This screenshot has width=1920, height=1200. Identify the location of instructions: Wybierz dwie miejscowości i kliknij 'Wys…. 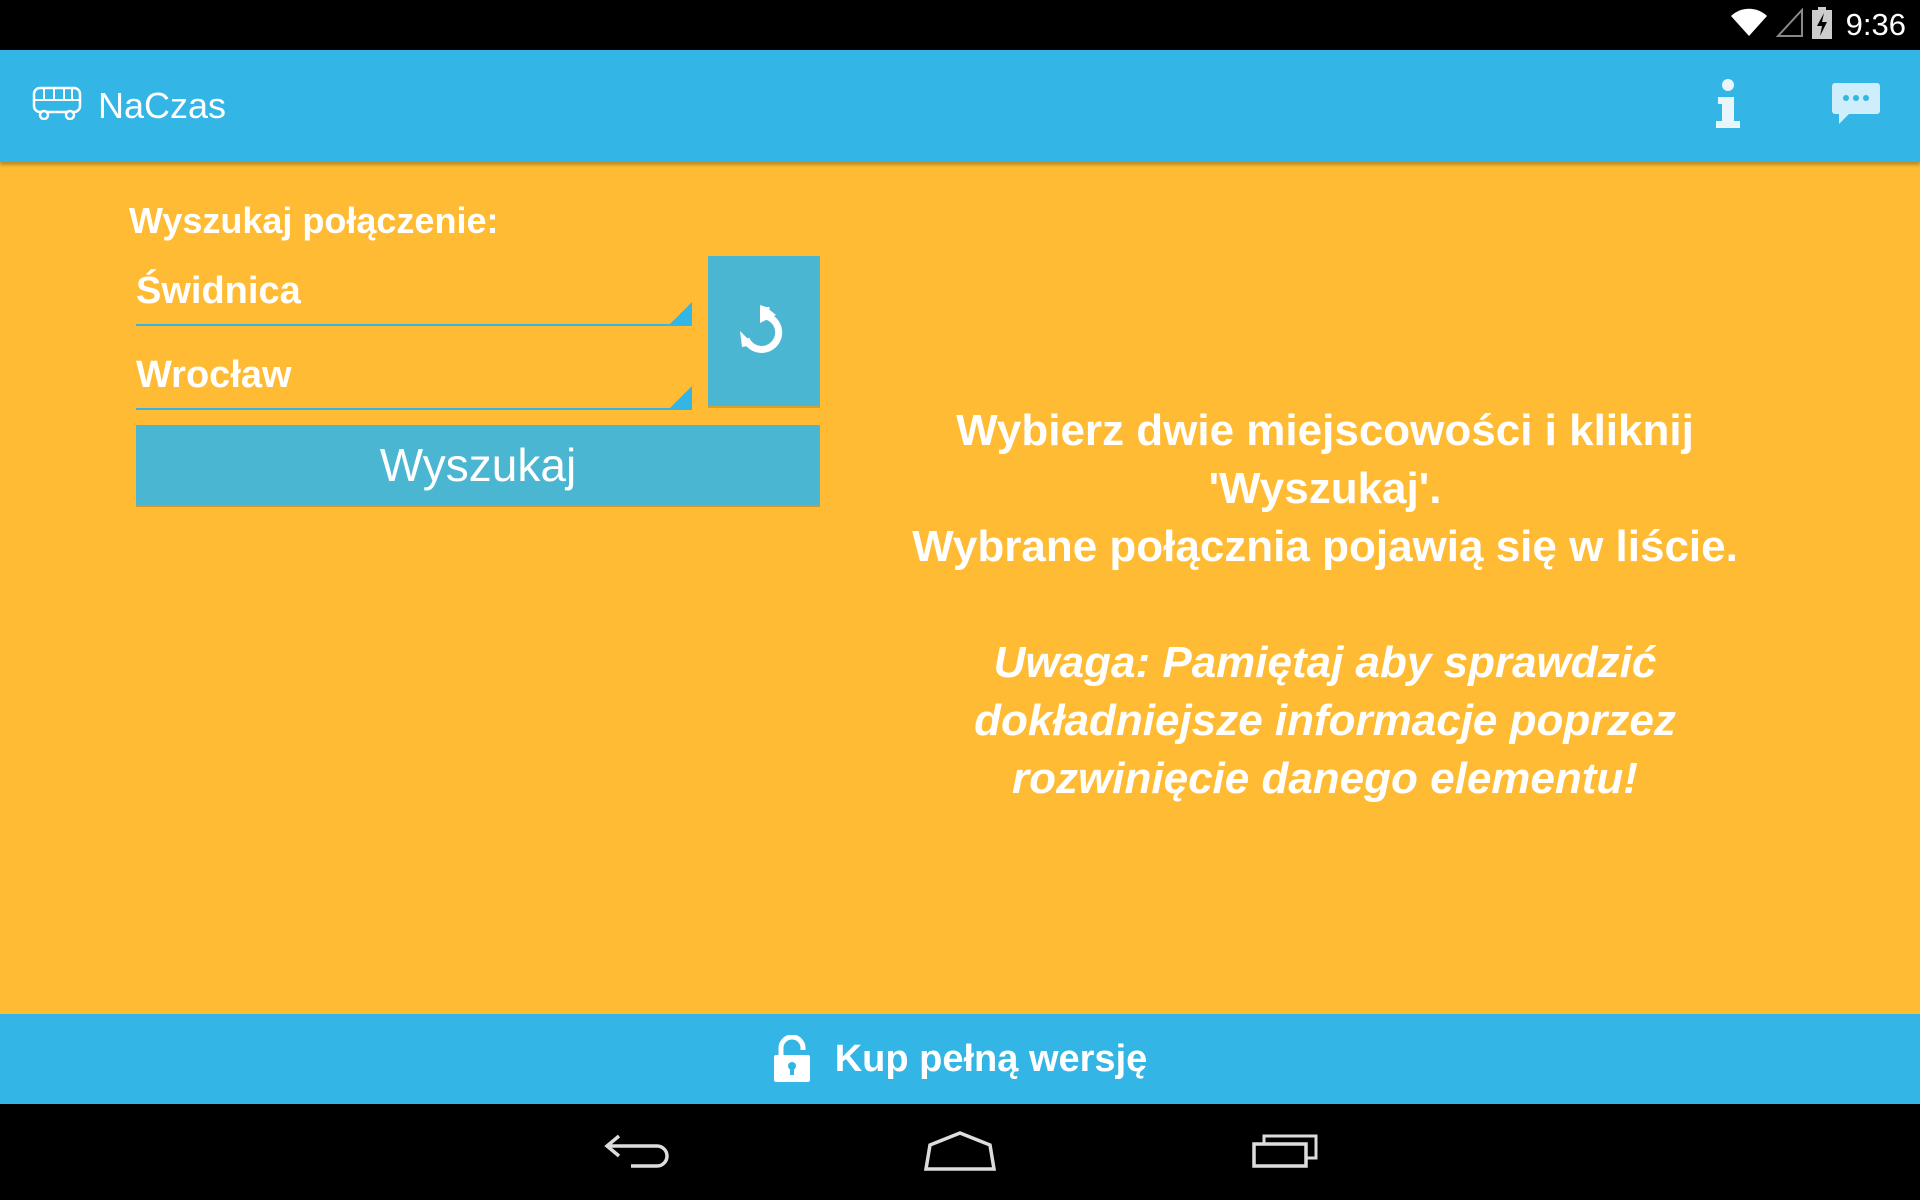
(1325, 489).